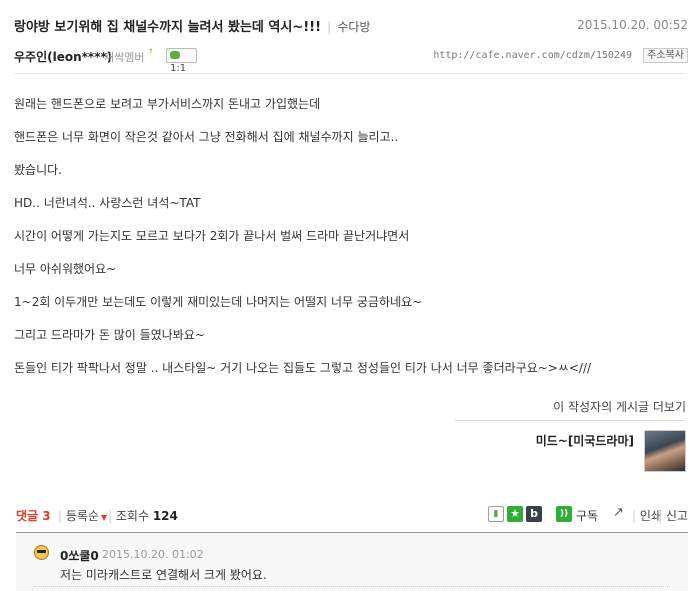 The width and height of the screenshot is (700, 591). I want to click on comment-count-number: 3, so click(46, 516).